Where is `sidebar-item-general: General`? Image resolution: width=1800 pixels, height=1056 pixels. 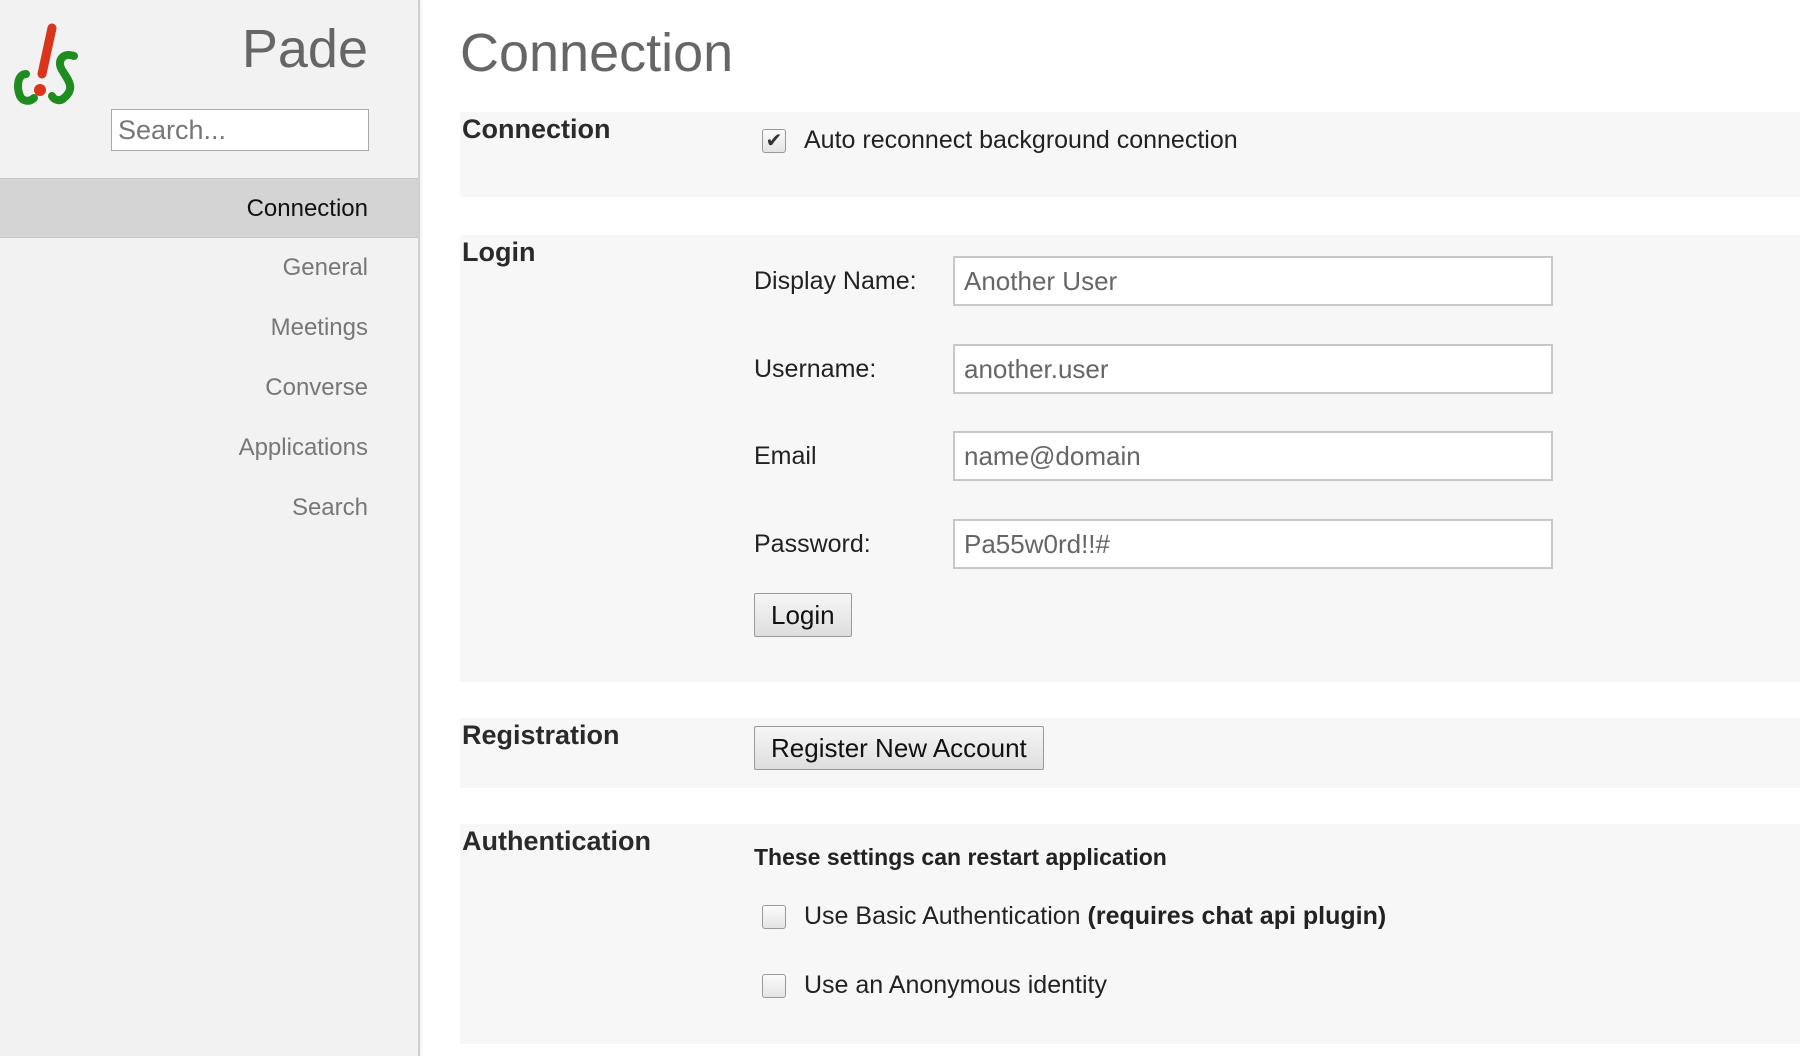 sidebar-item-general: General is located at coordinates (209, 268).